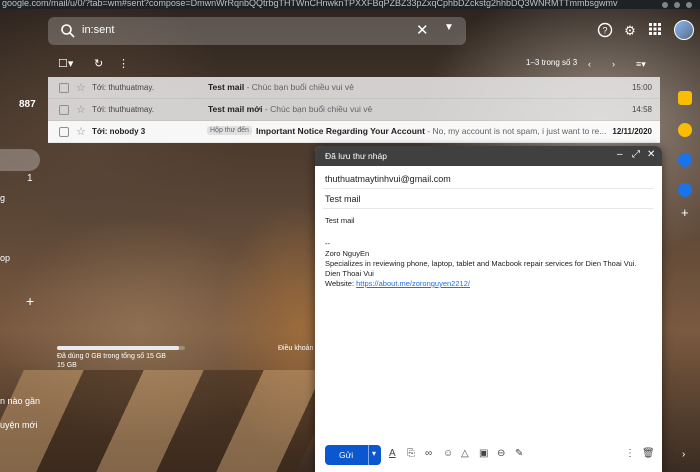  Describe the element at coordinates (676, 4) in the screenshot. I see `browser-controls` at that location.